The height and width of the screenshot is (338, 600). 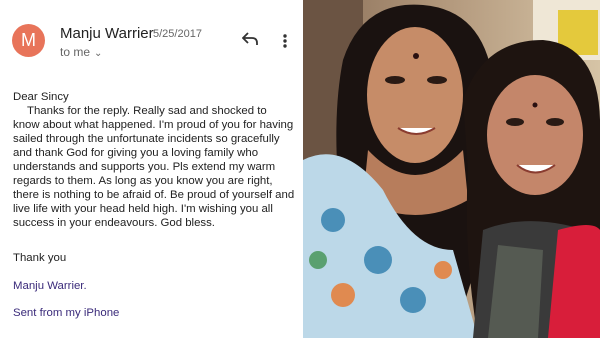 I want to click on email-footer: Sent from my iPhone, so click(x=66, y=313).